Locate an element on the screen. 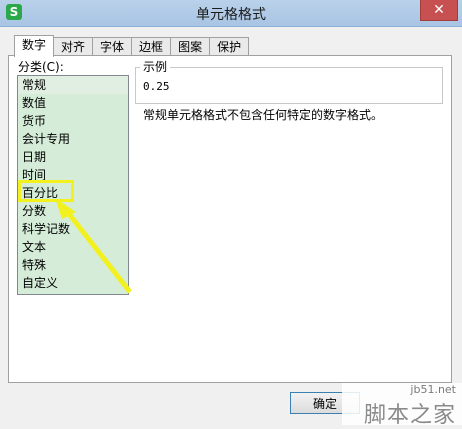 The height and width of the screenshot is (429, 462). watermark-brand: 脚本之家 is located at coordinates (409, 415).